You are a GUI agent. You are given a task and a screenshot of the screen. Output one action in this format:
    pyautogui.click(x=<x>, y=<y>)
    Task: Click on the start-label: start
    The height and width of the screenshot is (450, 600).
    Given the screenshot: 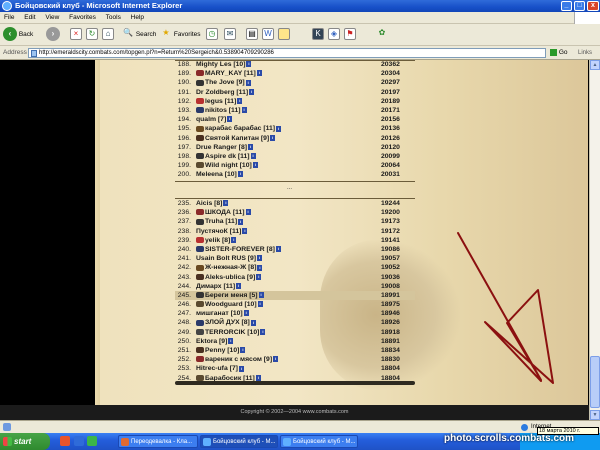 What is the action you would take?
    pyautogui.click(x=23, y=441)
    